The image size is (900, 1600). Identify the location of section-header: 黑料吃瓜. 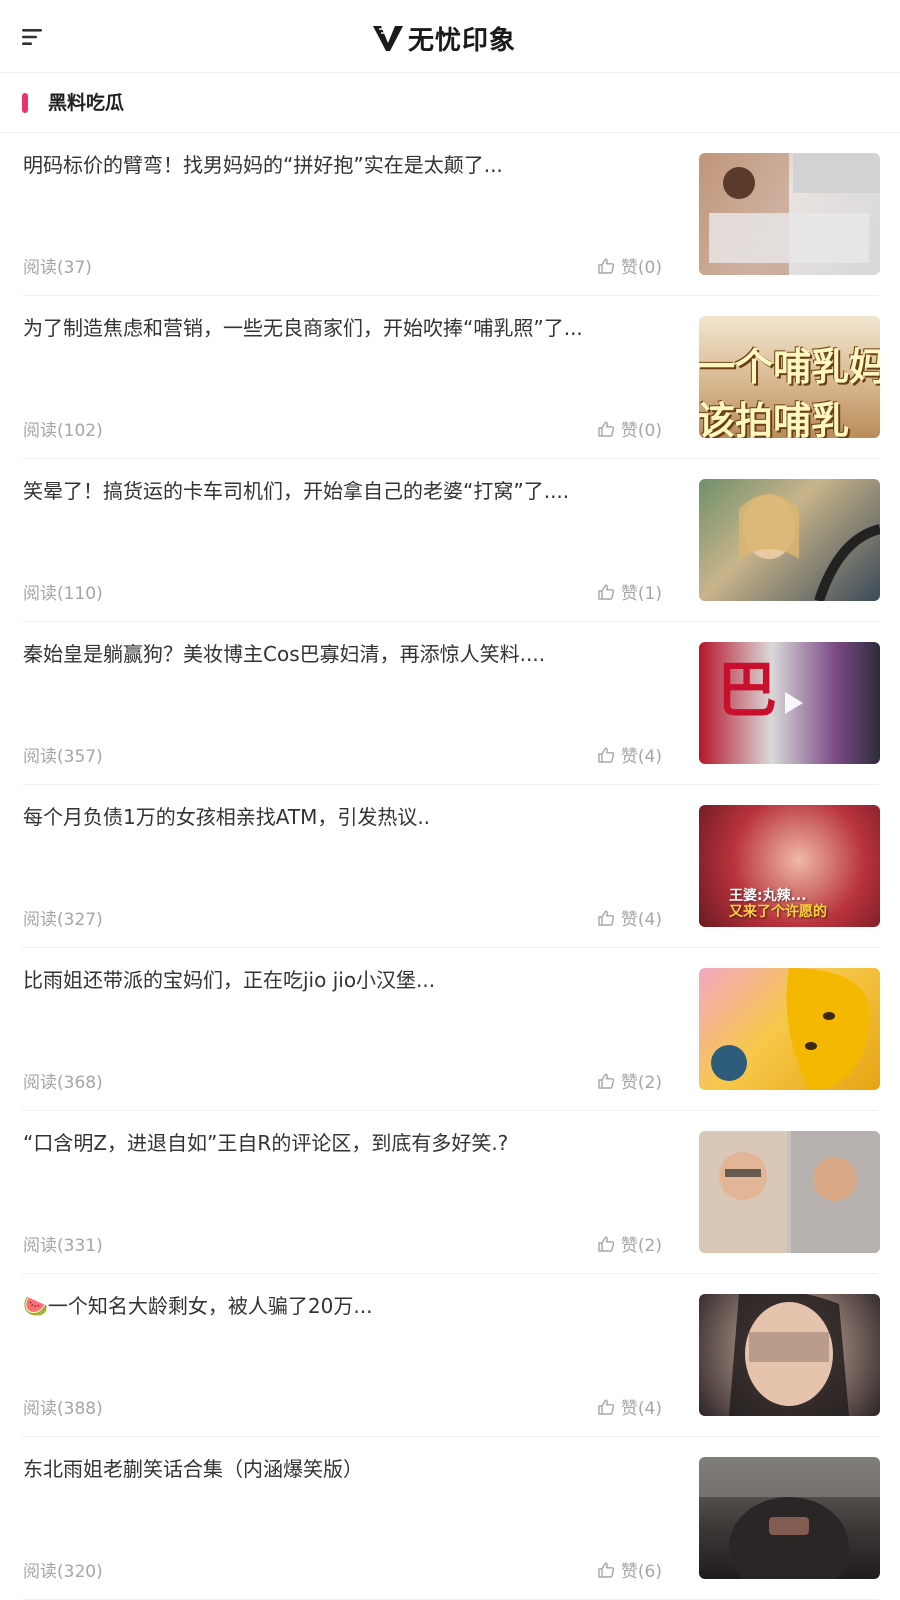
(450, 103).